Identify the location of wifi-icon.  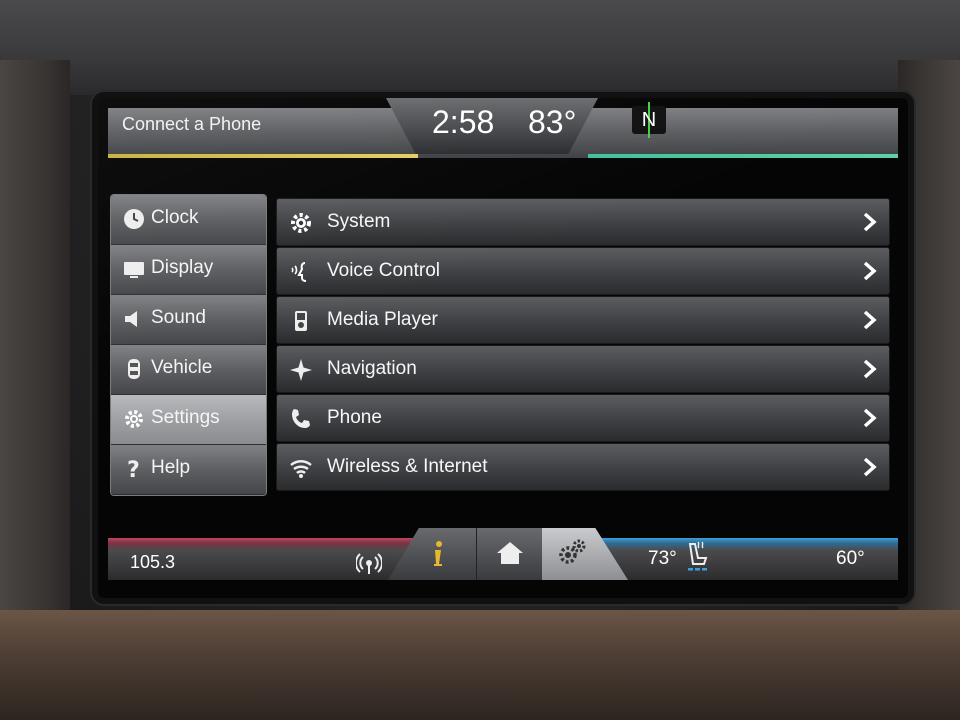
(301, 469).